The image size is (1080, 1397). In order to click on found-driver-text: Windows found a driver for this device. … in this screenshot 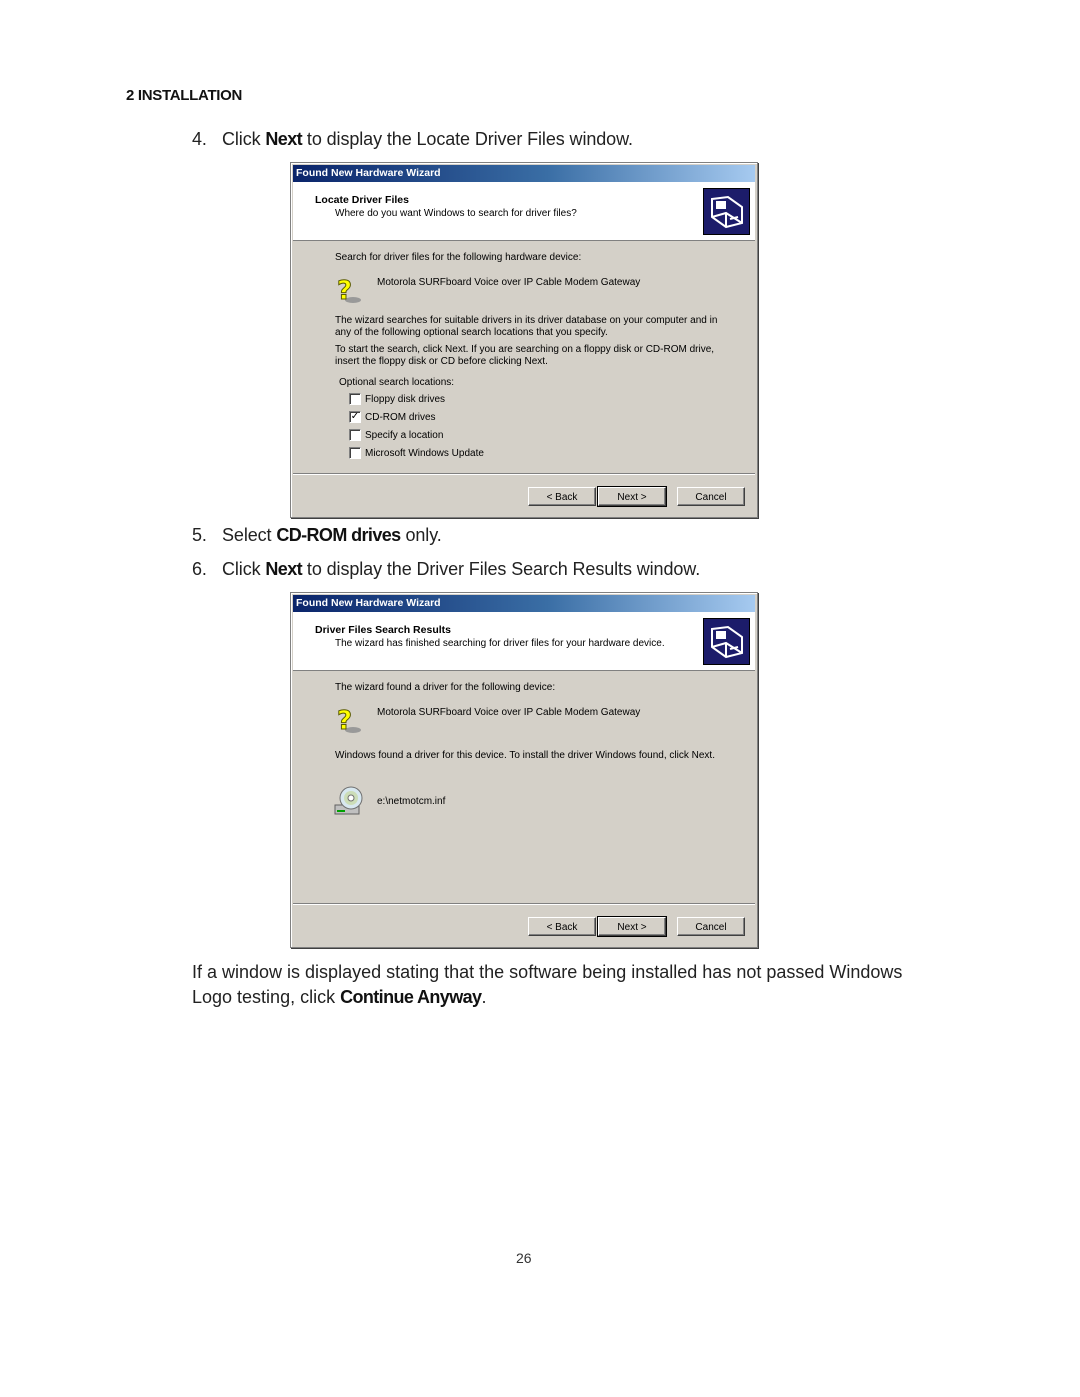, I will do `click(525, 755)`.